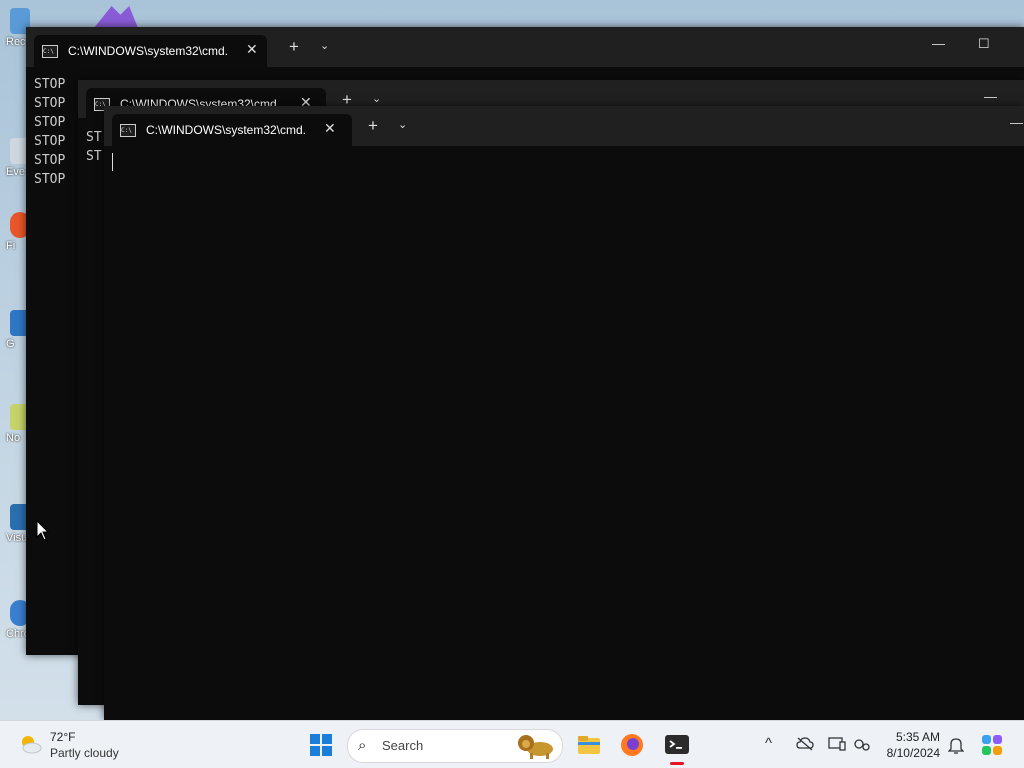  What do you see at coordinates (525, 47) in the screenshot?
I see `title-bar: C:\ C:\WINDOWS\system32\cmd. ✕ + ⌄ — ☐` at bounding box center [525, 47].